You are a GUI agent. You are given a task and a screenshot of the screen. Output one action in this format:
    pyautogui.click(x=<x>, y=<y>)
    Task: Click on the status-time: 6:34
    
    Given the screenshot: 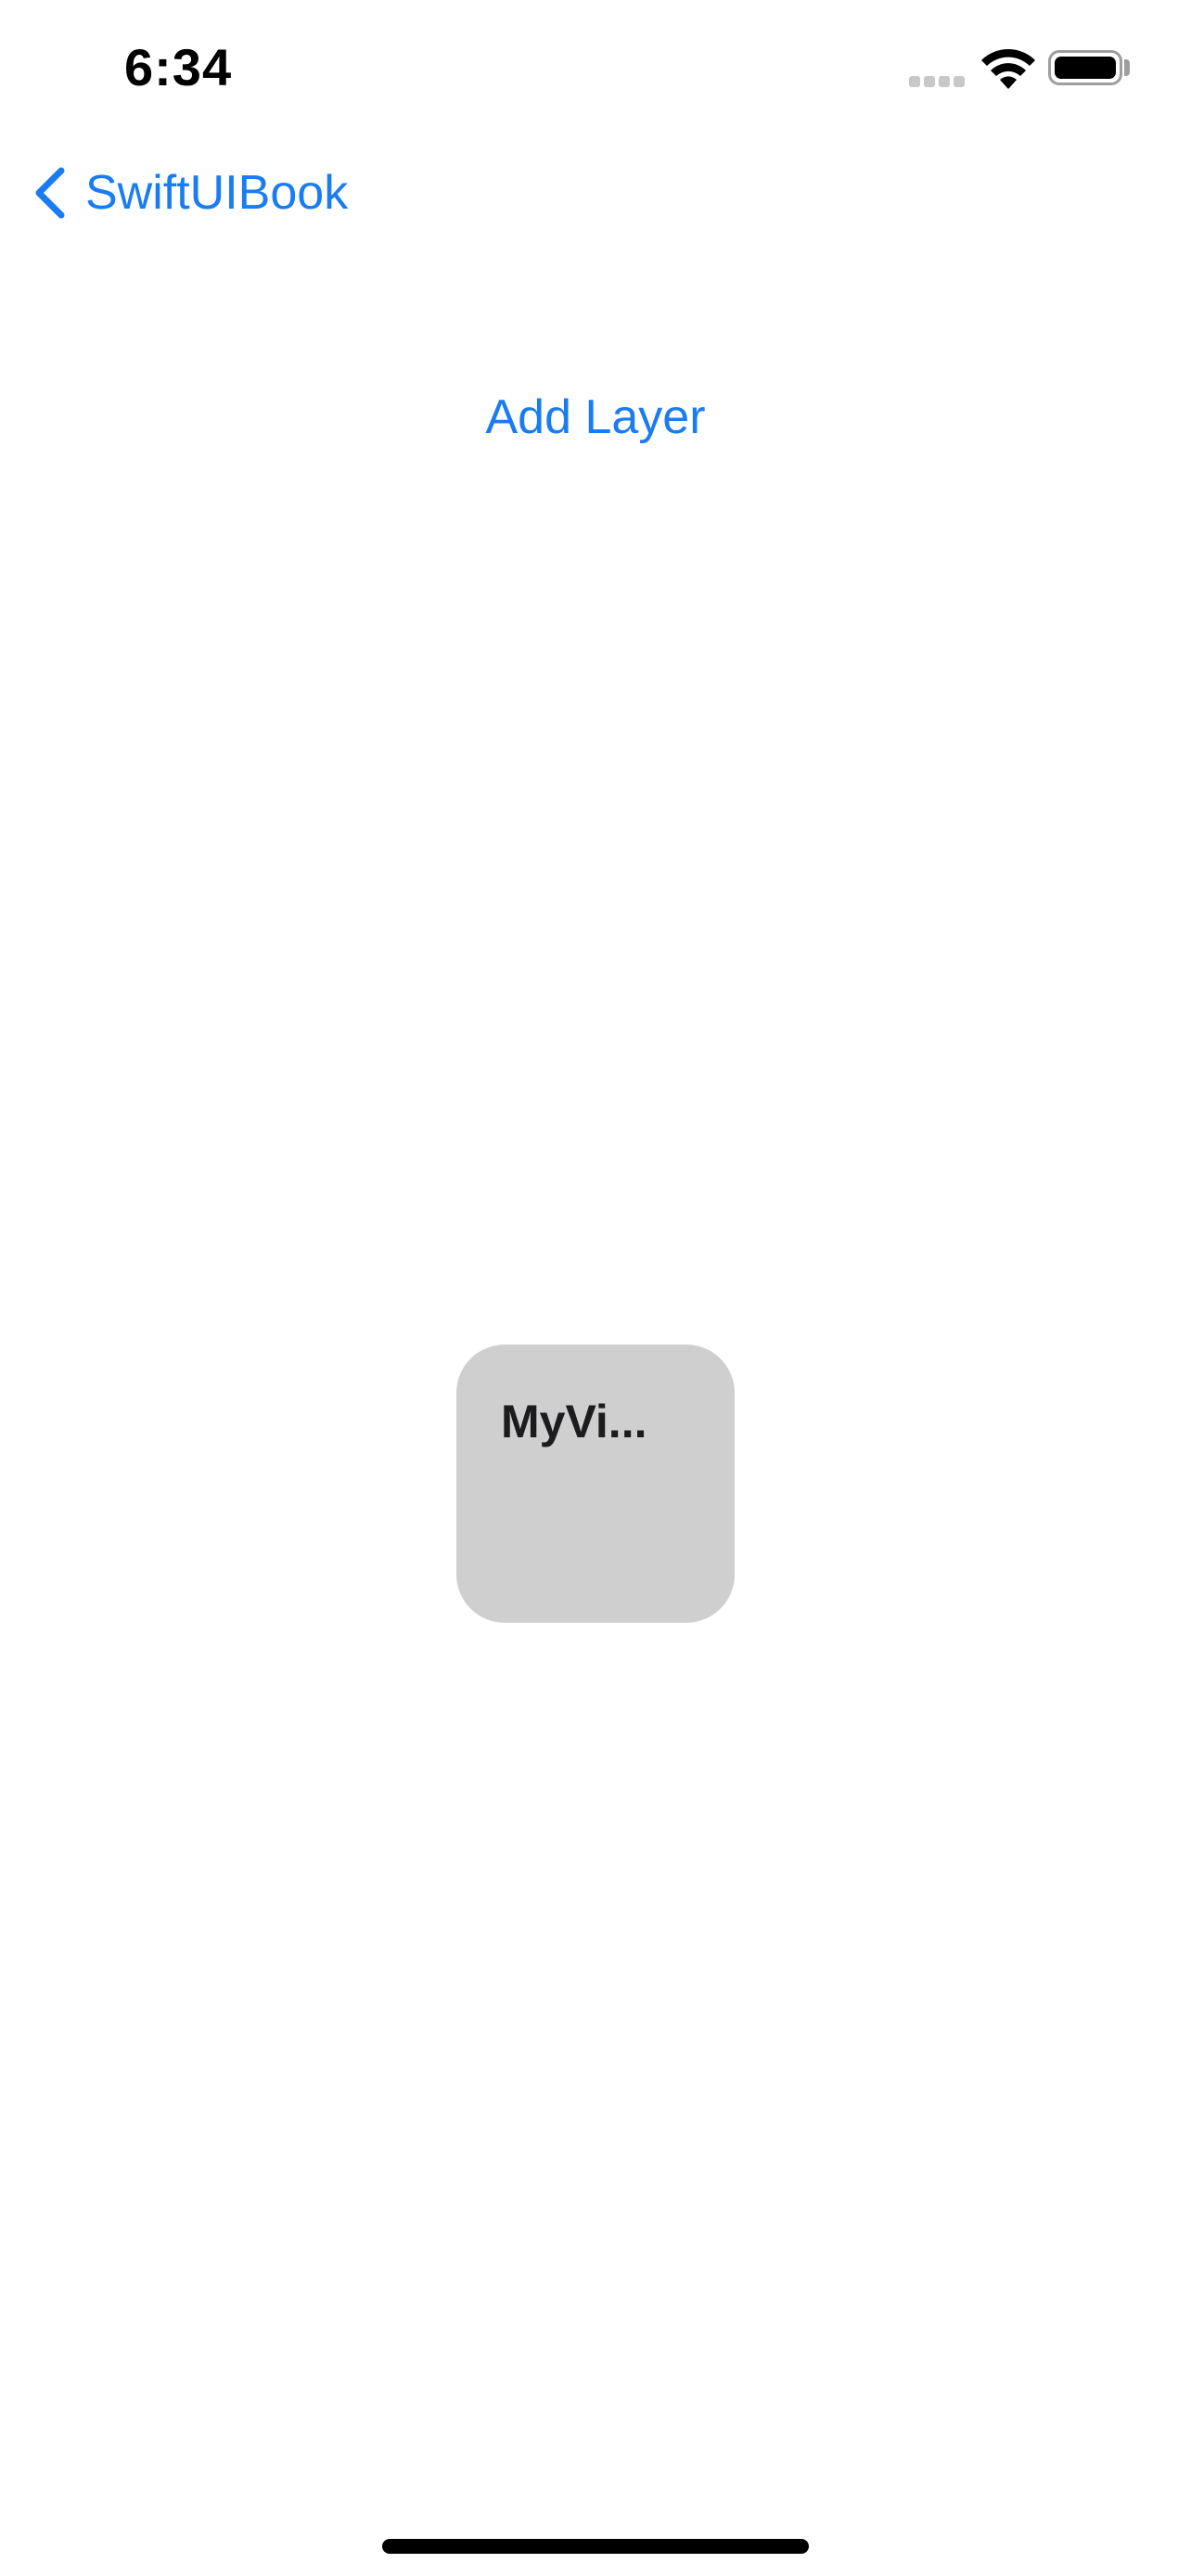 What is the action you would take?
    pyautogui.click(x=178, y=67)
    